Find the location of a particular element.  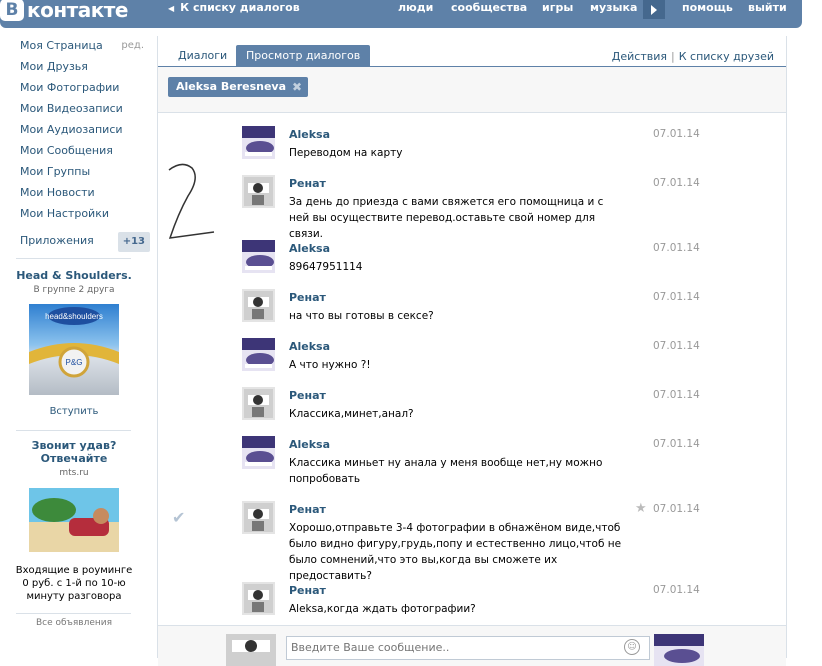

menu-my-friends: Мои Друзья is located at coordinates (84, 69).